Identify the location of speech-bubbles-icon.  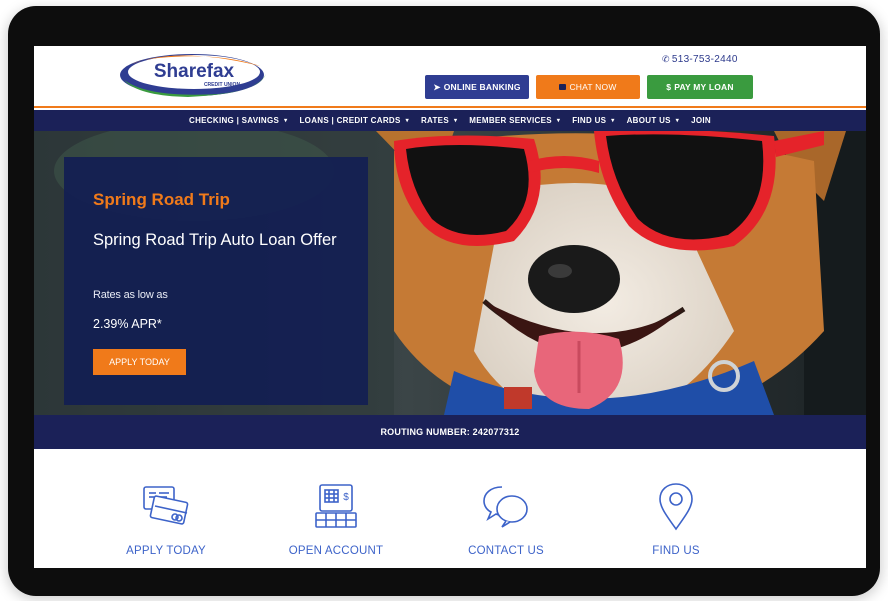
(505, 507).